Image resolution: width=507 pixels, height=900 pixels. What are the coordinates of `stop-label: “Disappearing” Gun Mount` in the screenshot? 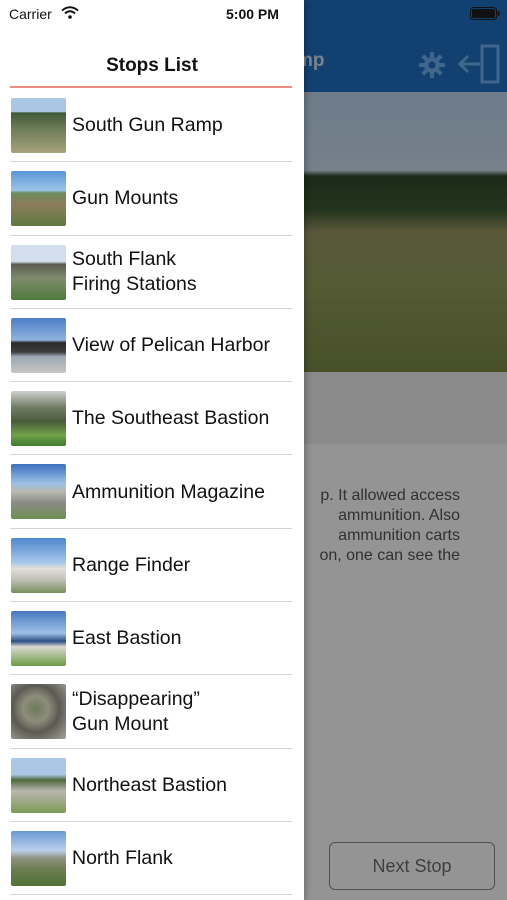 It's located at (136, 712).